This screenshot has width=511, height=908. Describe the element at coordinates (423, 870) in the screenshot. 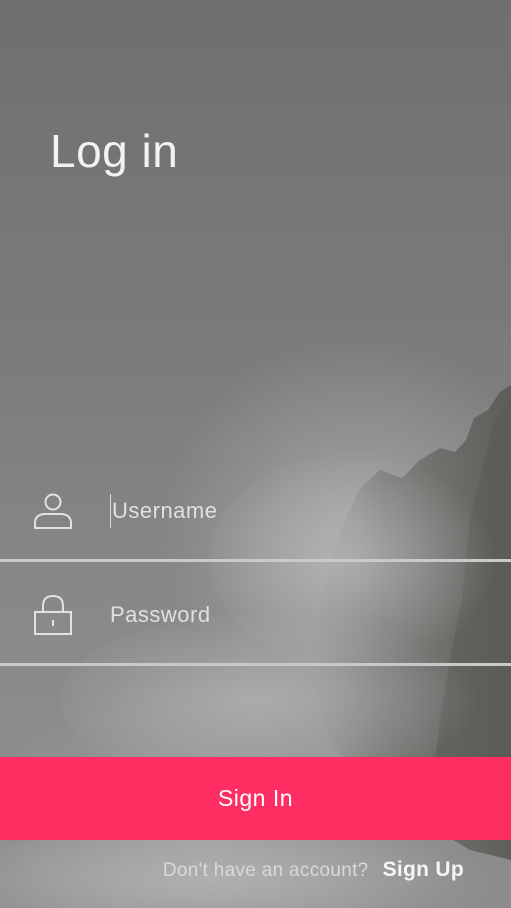

I see `sign-up-link: Sign Up` at that location.